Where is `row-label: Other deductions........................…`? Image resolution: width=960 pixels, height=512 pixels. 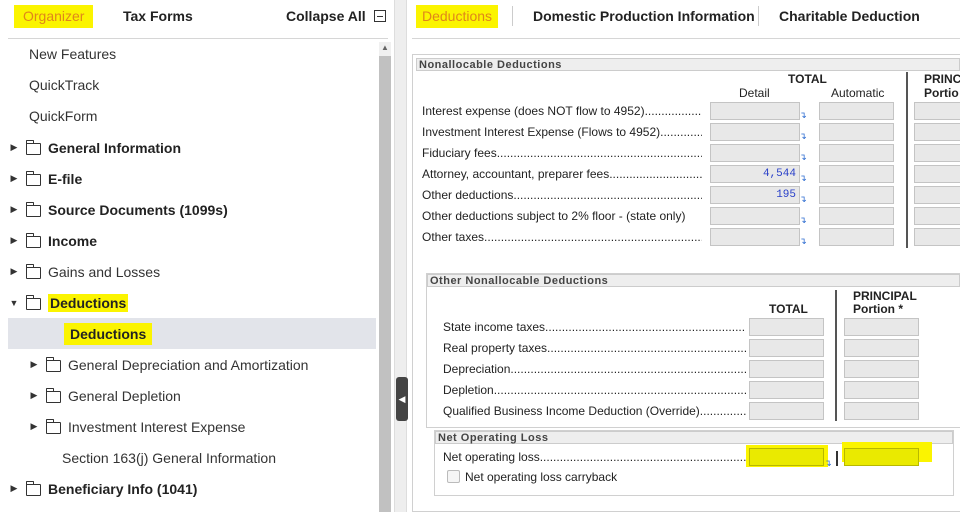
row-label: Other deductions........................… is located at coordinates (562, 195).